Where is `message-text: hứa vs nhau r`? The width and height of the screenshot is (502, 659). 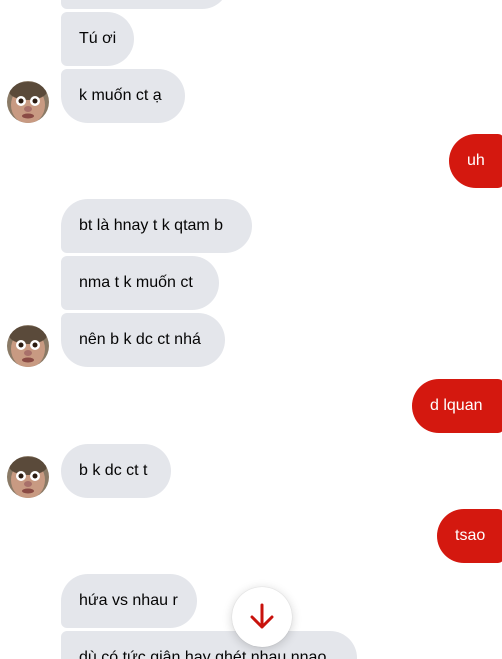
message-text: hứa vs nhau r is located at coordinates (128, 600).